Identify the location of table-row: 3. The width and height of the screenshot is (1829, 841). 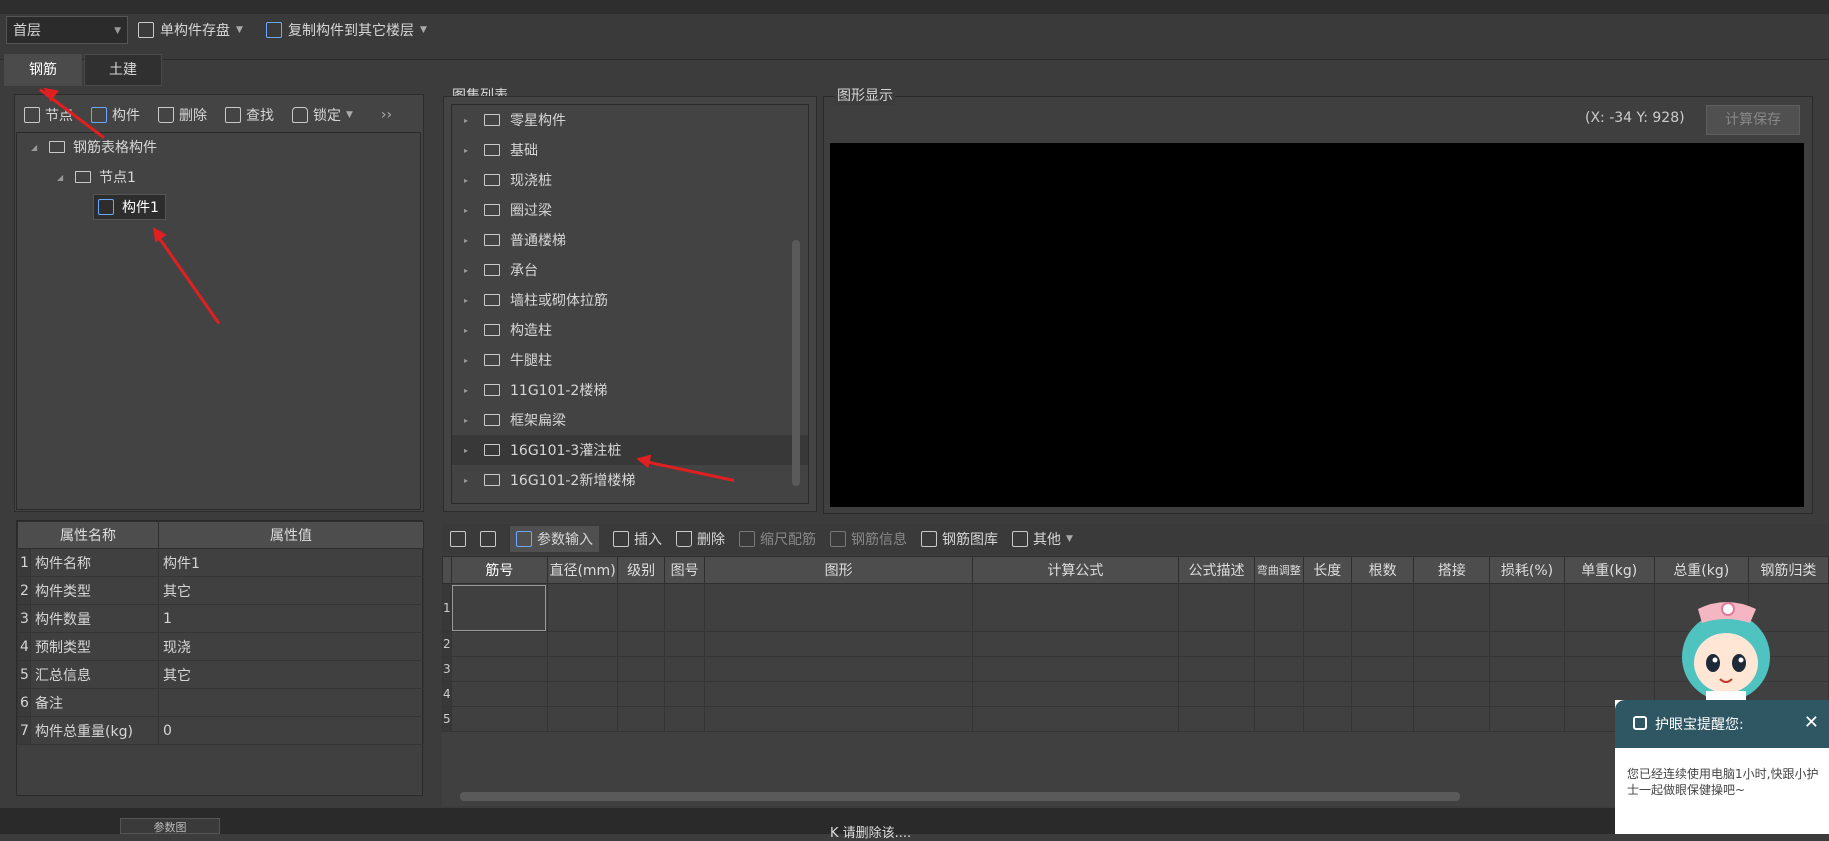
(1135, 669).